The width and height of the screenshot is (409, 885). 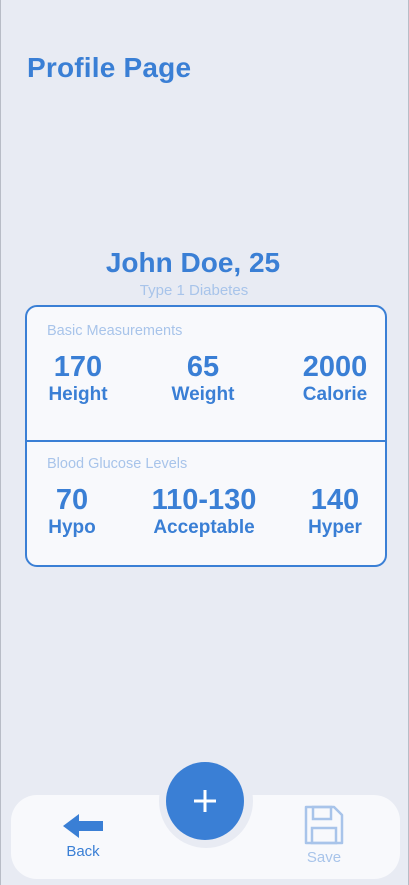 I want to click on hypo-label: Hypo, so click(x=72, y=527).